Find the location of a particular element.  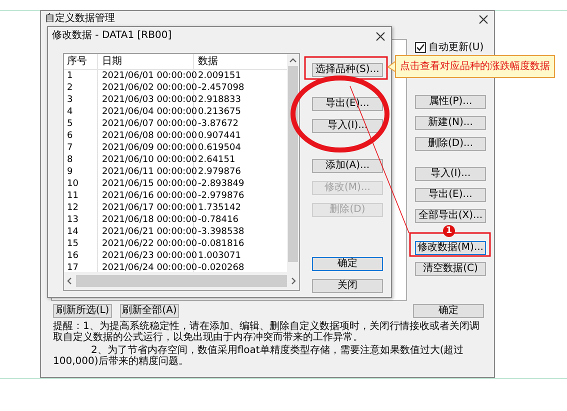

table-cell: 2021/06/03 00:00:00 is located at coordinates (146, 100).